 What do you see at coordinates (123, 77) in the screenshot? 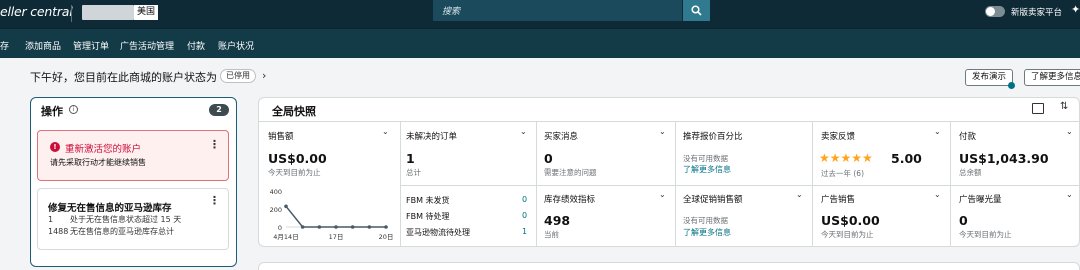
I see `account-status-greeting: 下午好，您目前在此商城的账户状态为` at bounding box center [123, 77].